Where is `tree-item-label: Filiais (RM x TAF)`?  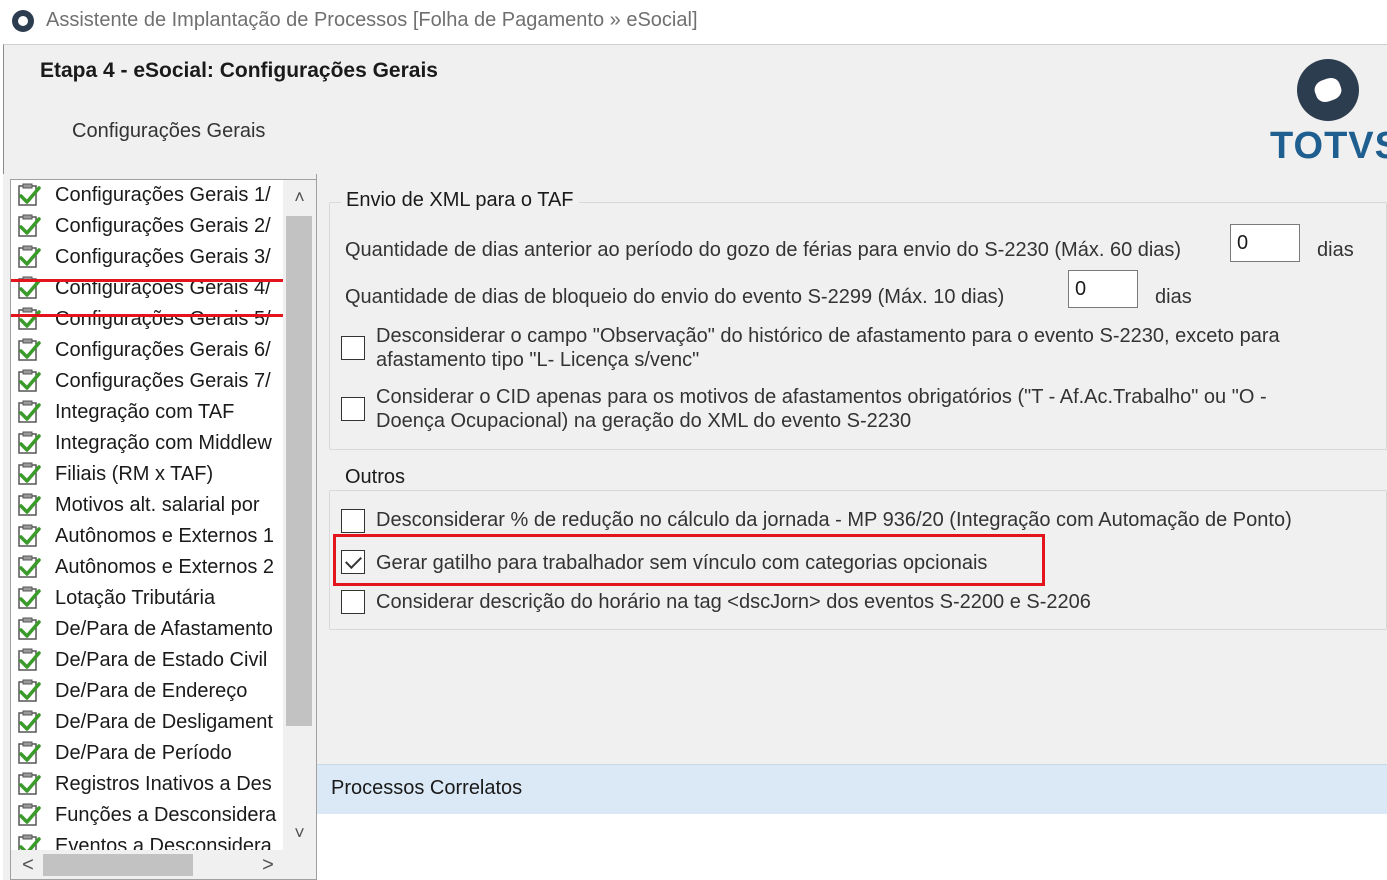 tree-item-label: Filiais (RM x TAF) is located at coordinates (134, 473).